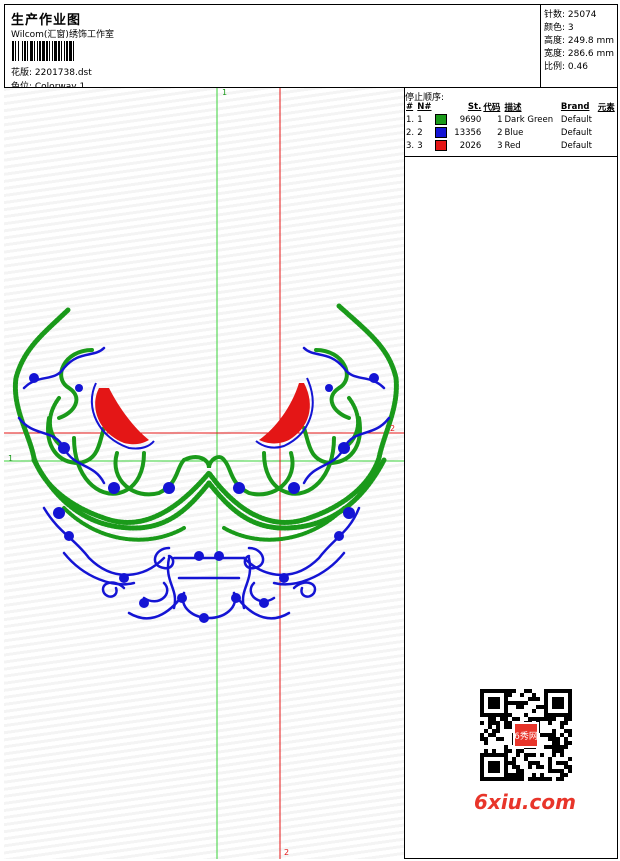 The width and height of the screenshot is (620, 861). I want to click on row-description: Blue, so click(514, 132).